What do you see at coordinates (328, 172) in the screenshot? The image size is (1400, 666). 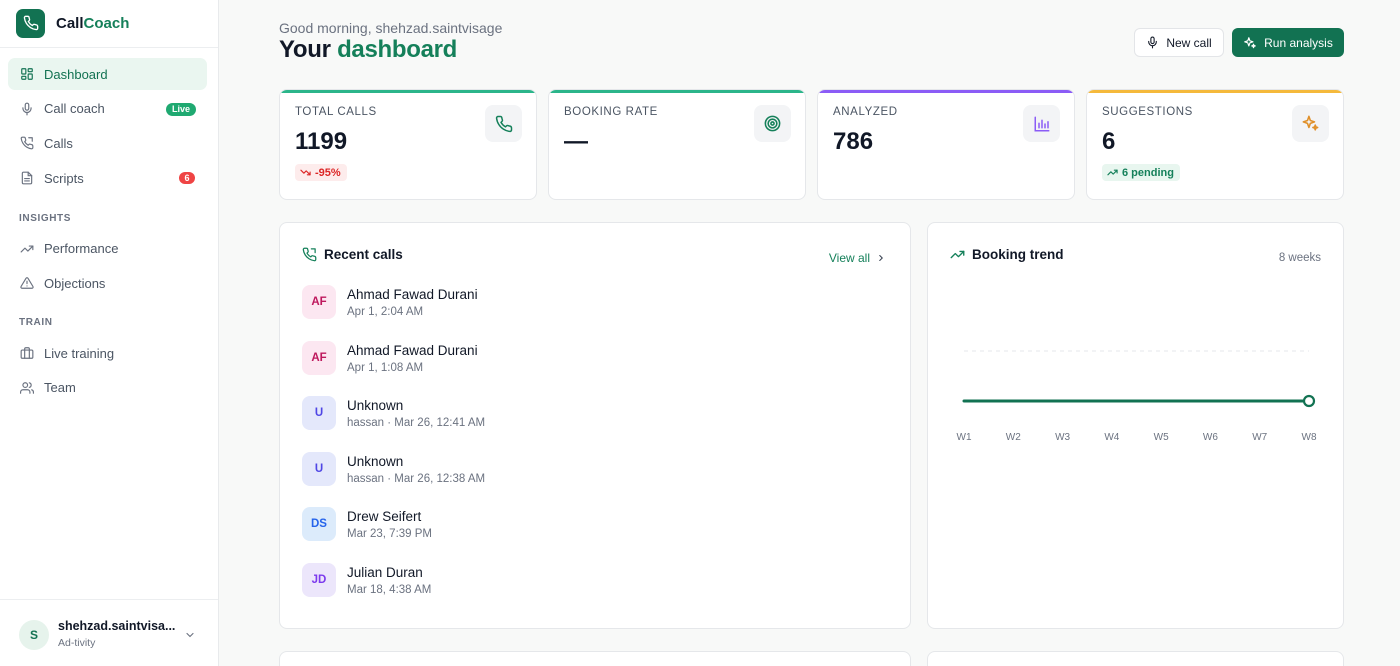 I see `delta-value: -95%` at bounding box center [328, 172].